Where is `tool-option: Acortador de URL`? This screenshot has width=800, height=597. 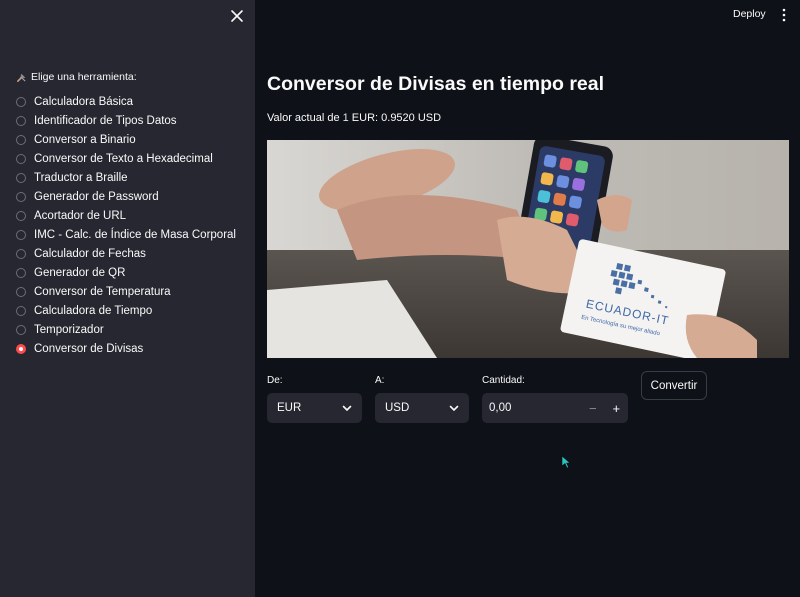
tool-option: Acortador de URL is located at coordinates (126, 215).